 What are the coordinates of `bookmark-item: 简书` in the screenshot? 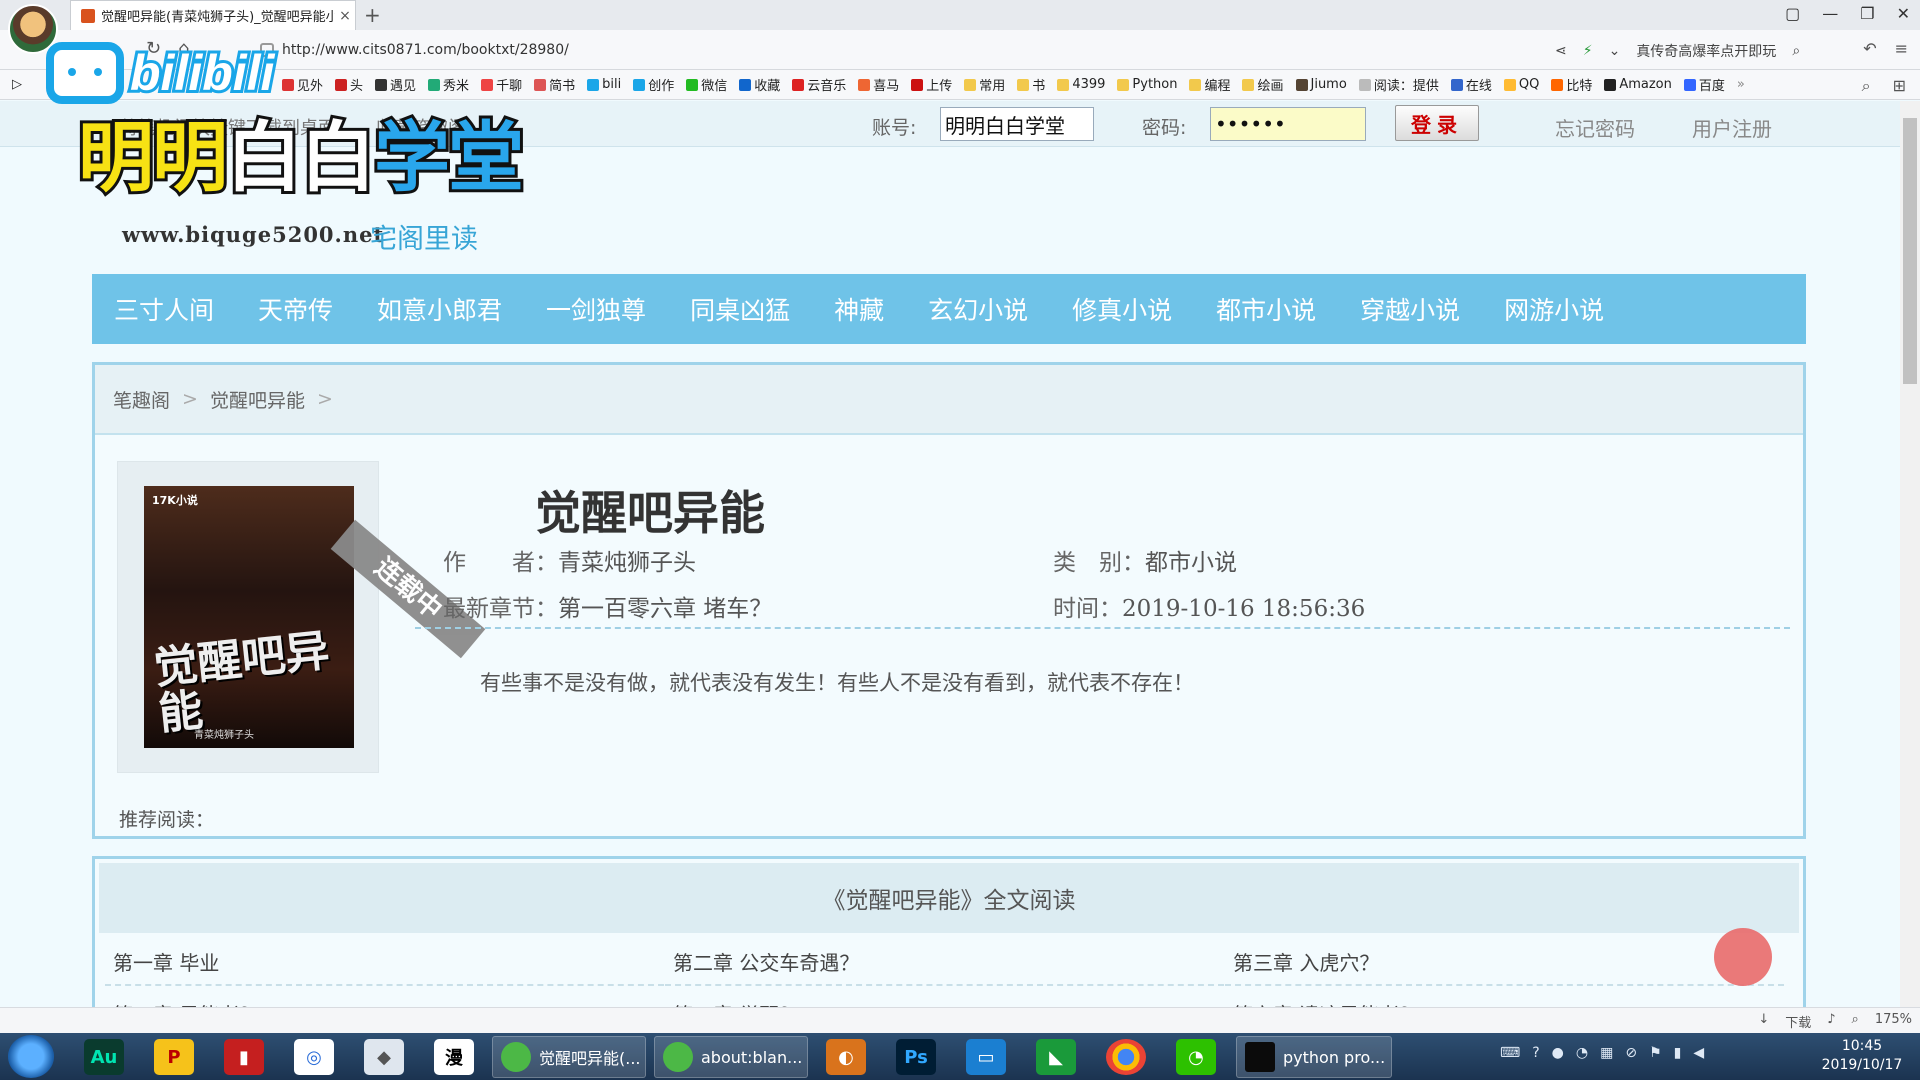 It's located at (554, 84).